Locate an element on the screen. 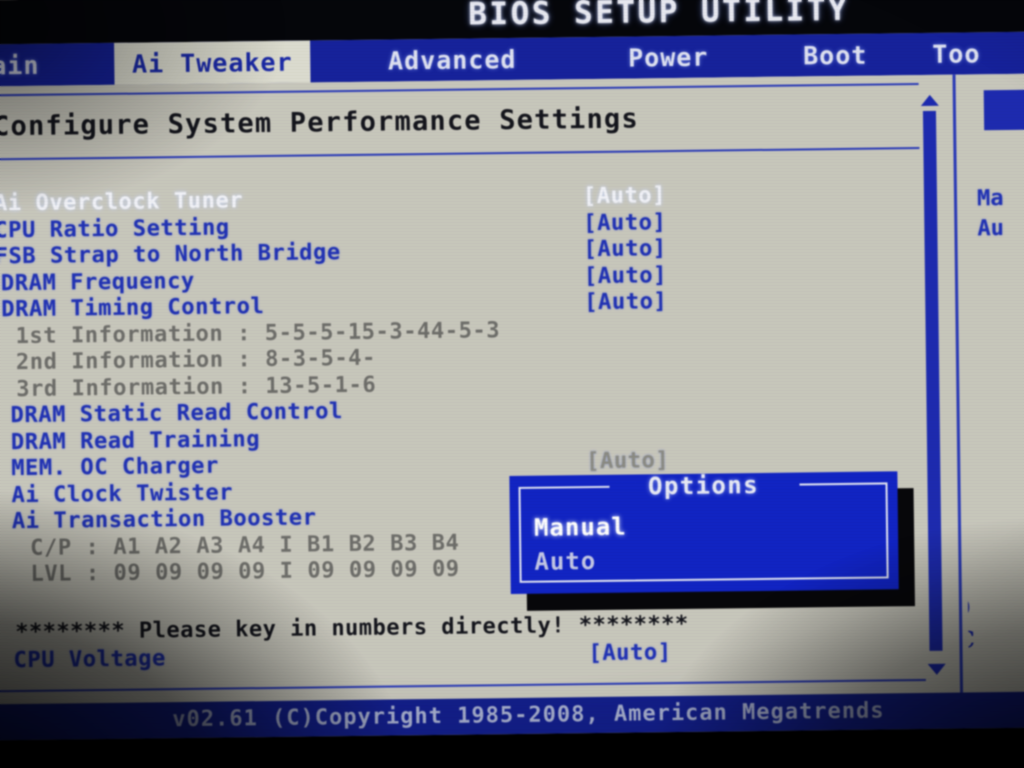 The width and height of the screenshot is (1024, 768). scrollbar-thumb is located at coordinates (932, 380).